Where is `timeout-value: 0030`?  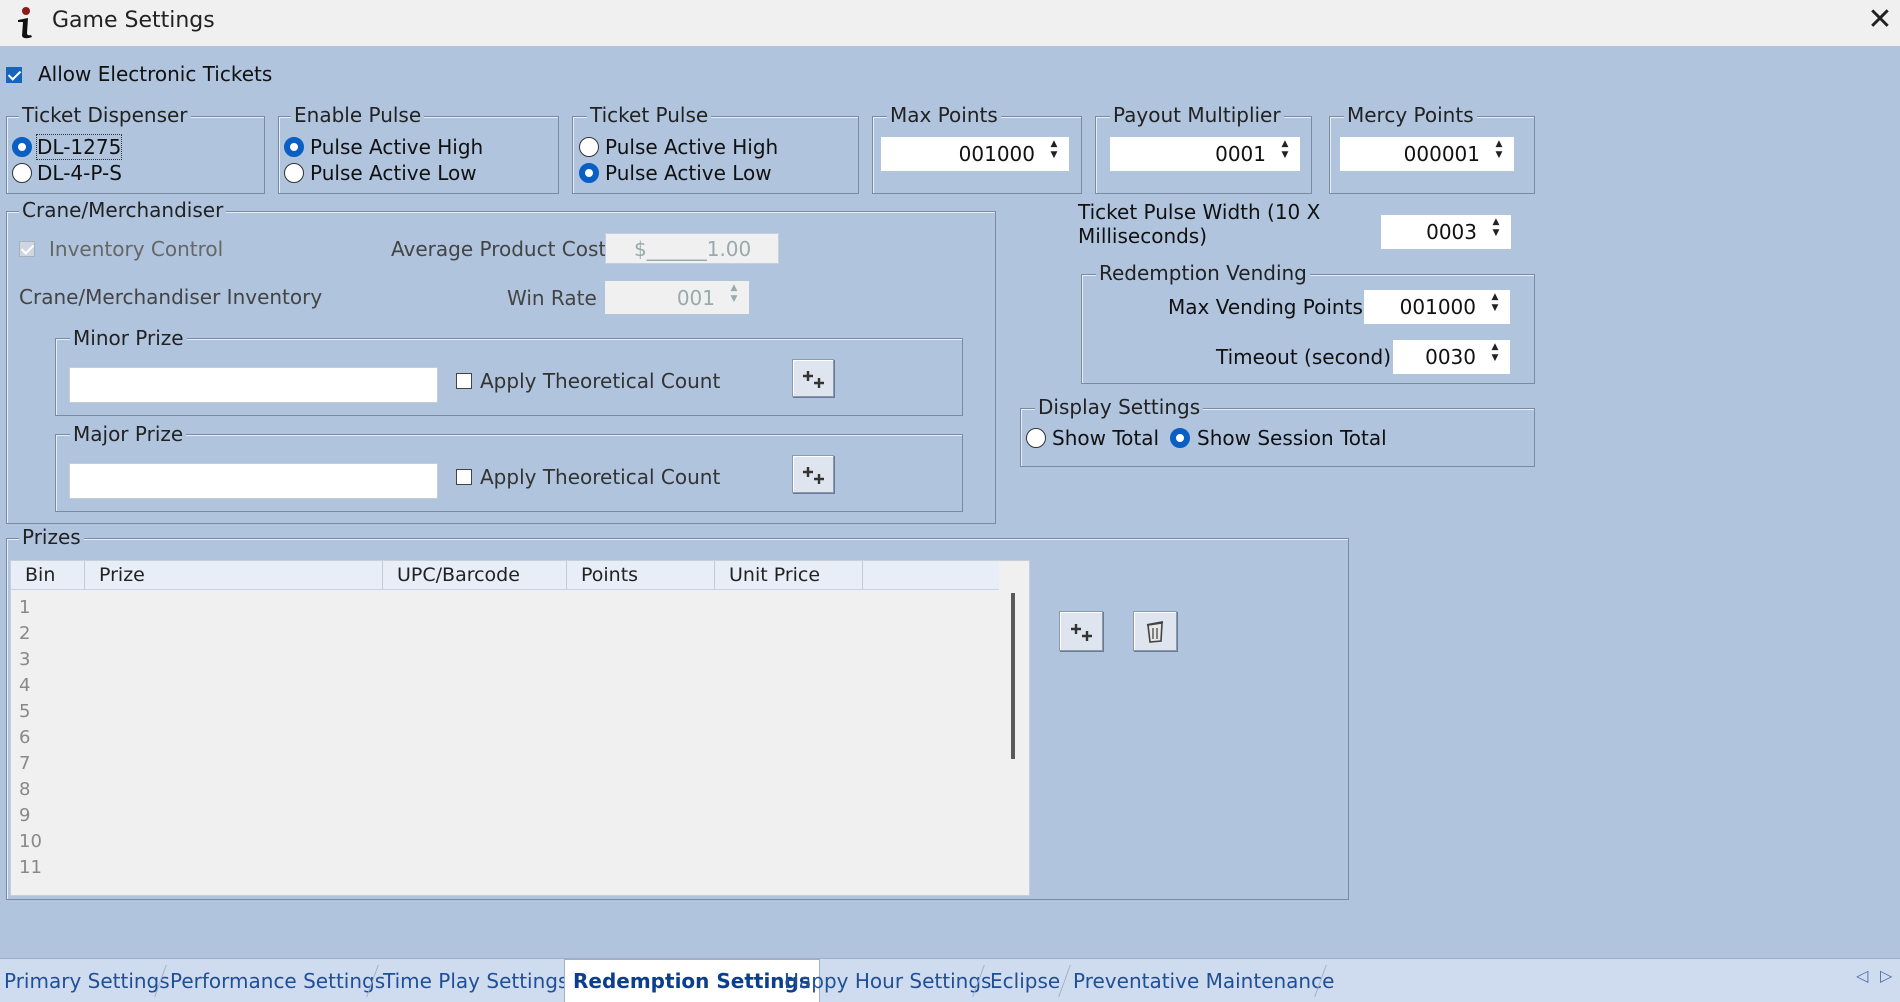
timeout-value: 0030 is located at coordinates (1450, 357).